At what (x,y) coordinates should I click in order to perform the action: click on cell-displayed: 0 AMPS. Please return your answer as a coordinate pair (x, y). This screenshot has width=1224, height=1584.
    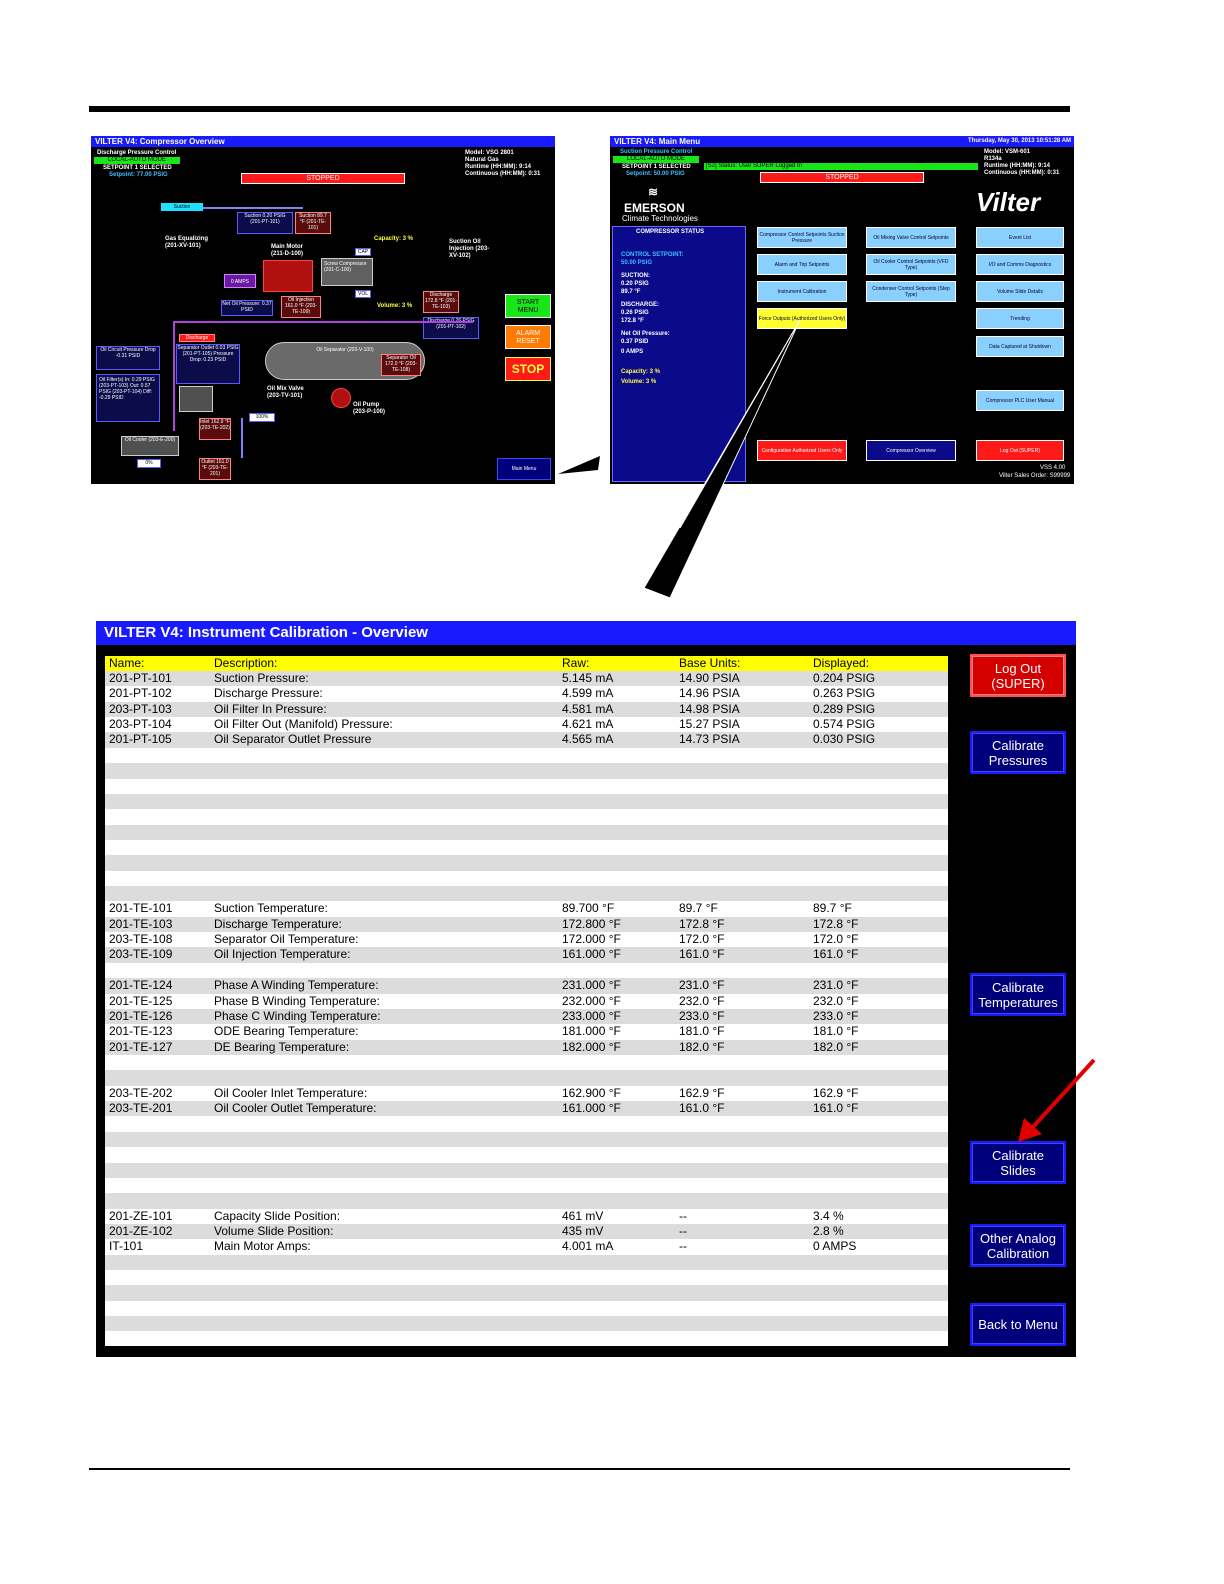
    Looking at the image, I should click on (835, 1246).